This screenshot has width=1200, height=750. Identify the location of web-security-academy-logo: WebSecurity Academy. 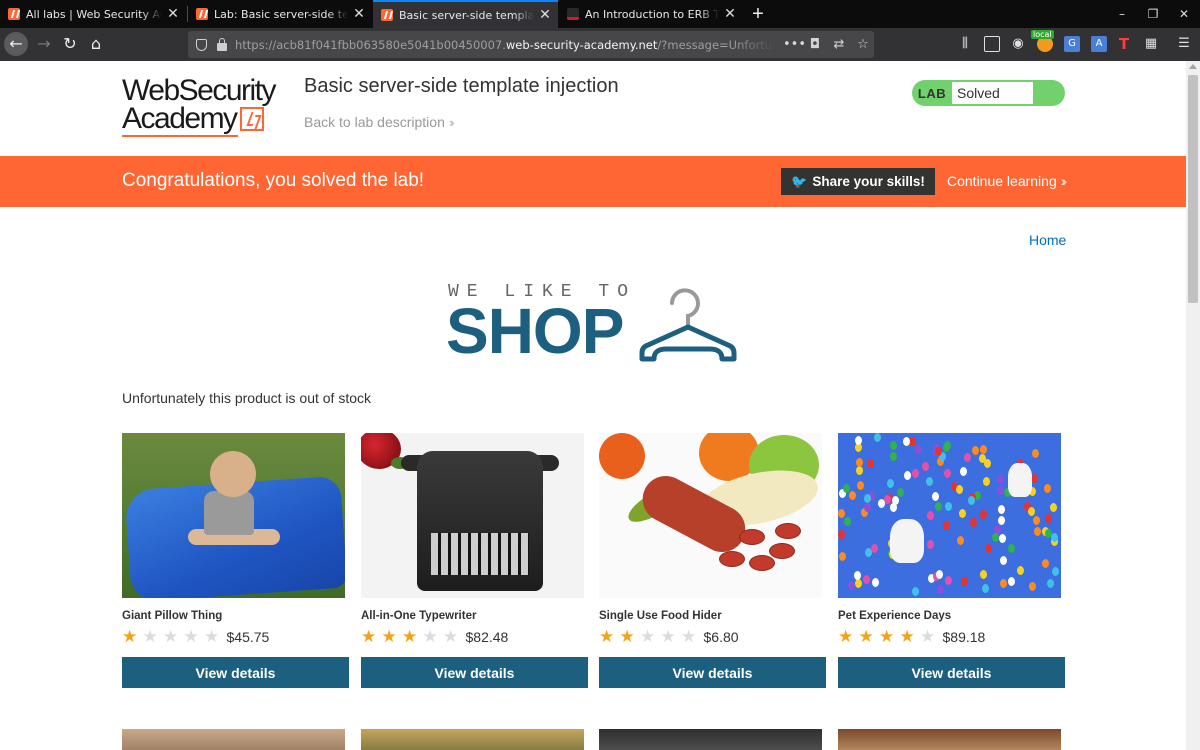
(207, 106).